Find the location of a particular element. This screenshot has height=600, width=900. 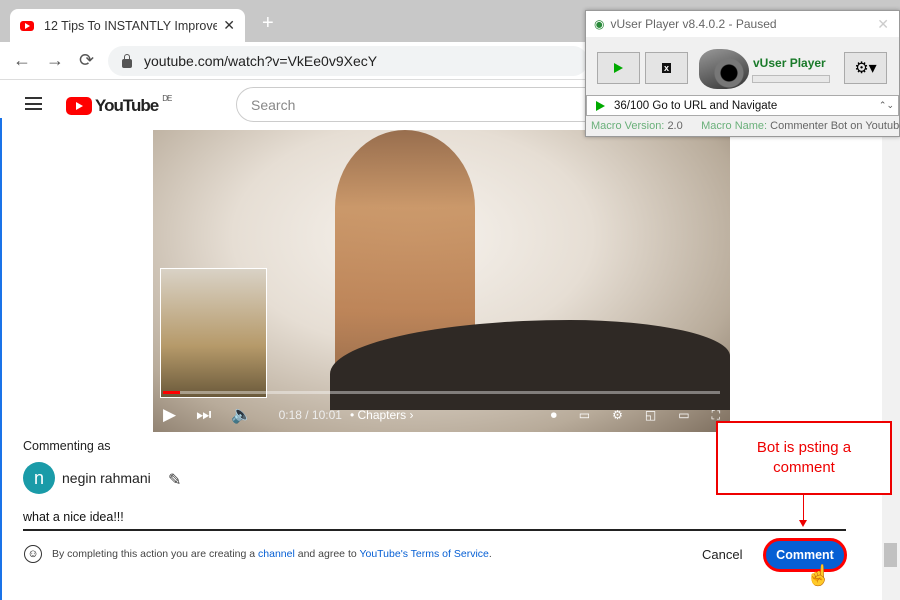

youtube-play-logo-icon is located at coordinates (79, 106).